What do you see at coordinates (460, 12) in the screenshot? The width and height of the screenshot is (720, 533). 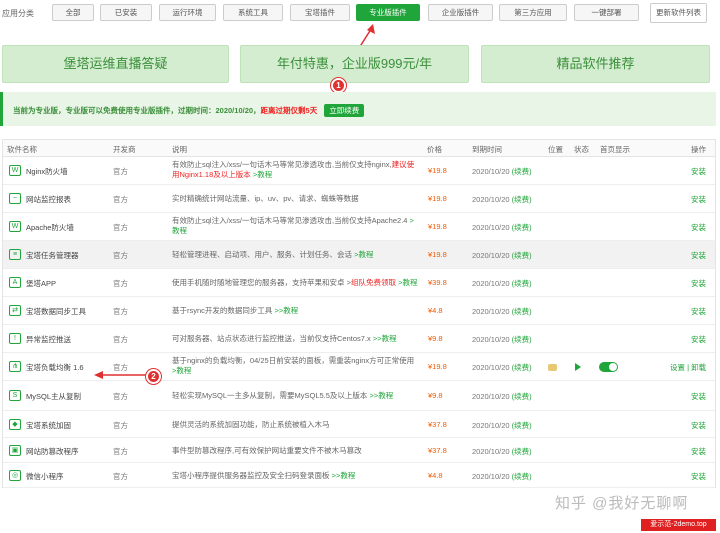 I see `tab-enterprise-plugins: 企业版插件` at bounding box center [460, 12].